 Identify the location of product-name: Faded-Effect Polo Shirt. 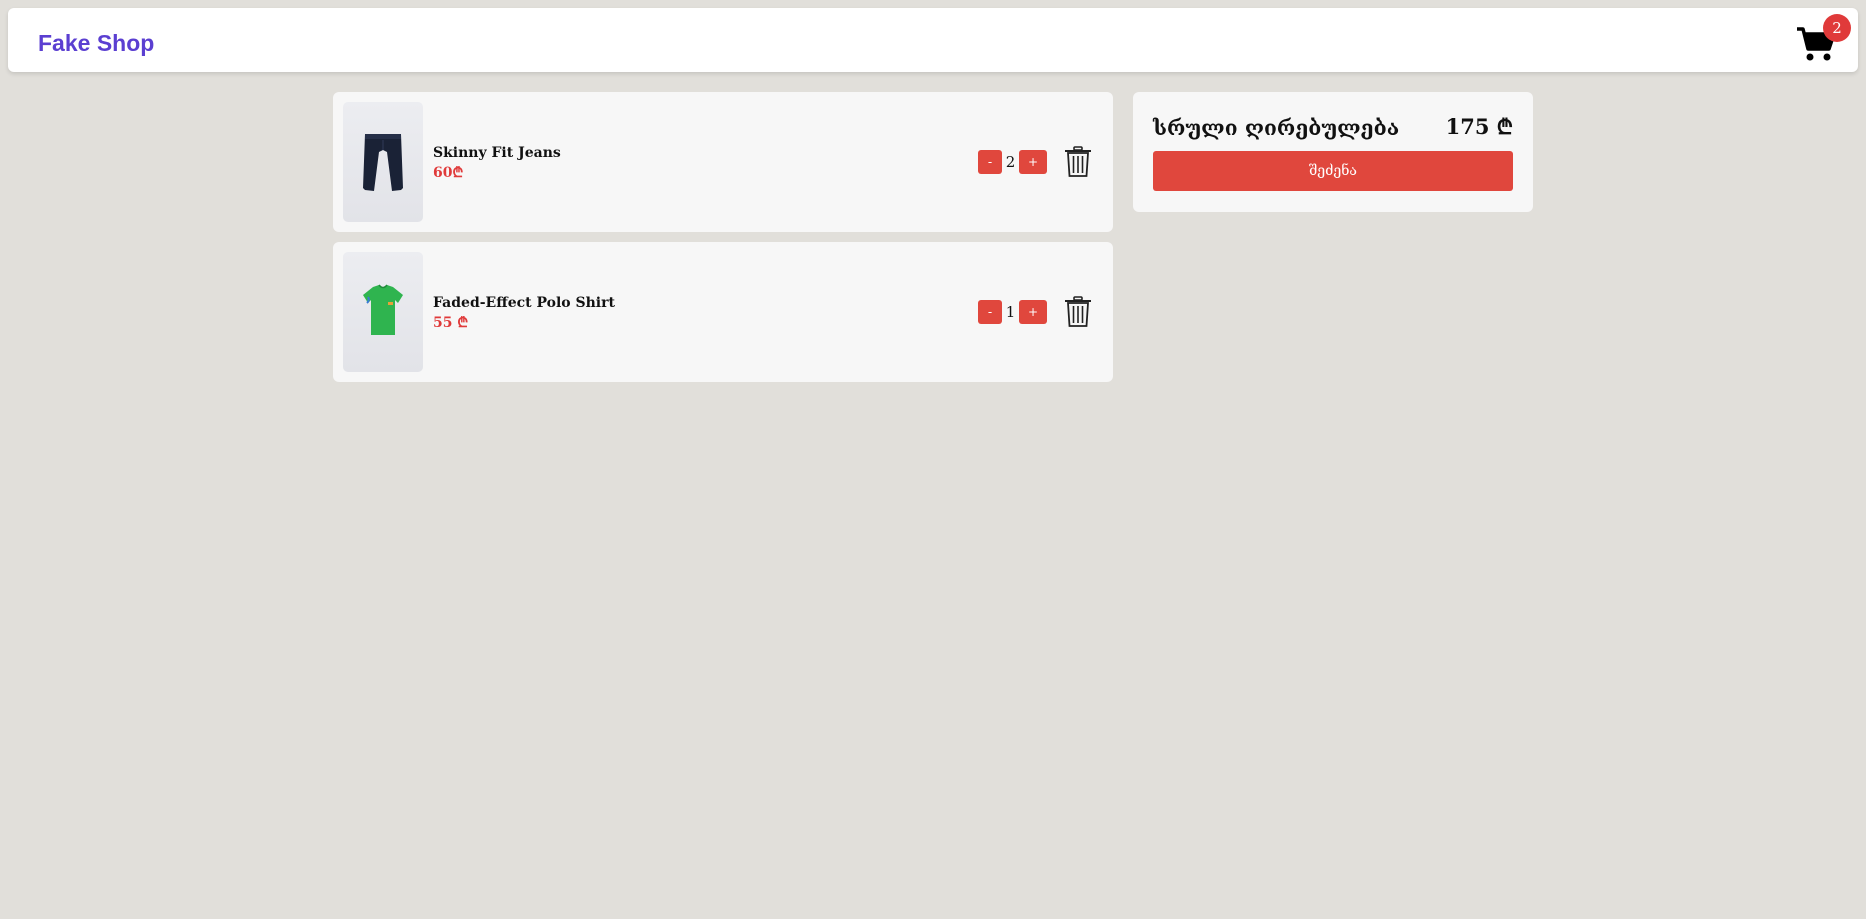
(524, 303).